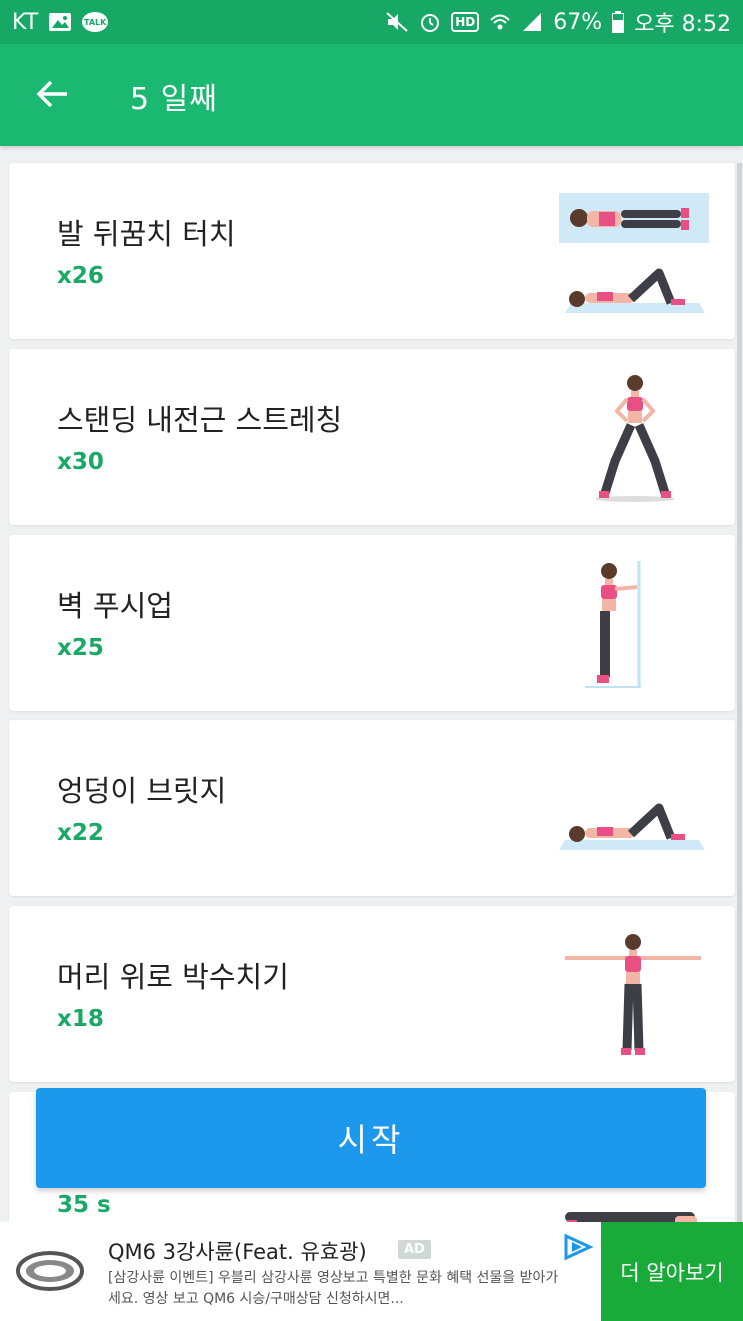 The width and height of the screenshot is (743, 1321). I want to click on app-bar: 5 일째, so click(371, 95).